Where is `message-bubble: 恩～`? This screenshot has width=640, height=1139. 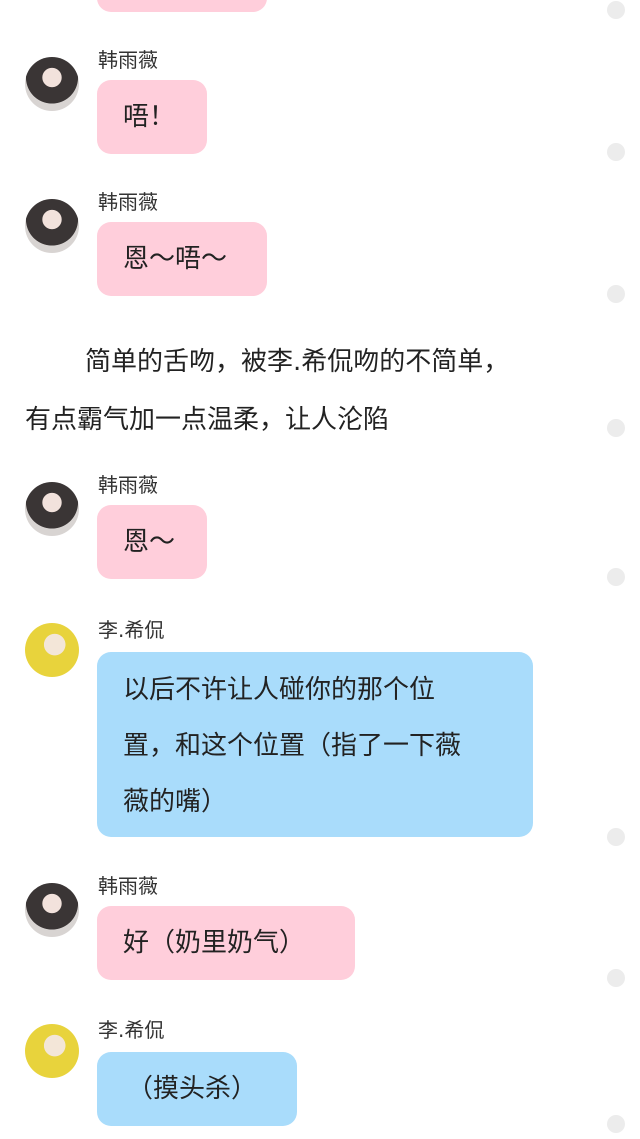 message-bubble: 恩～ is located at coordinates (152, 542).